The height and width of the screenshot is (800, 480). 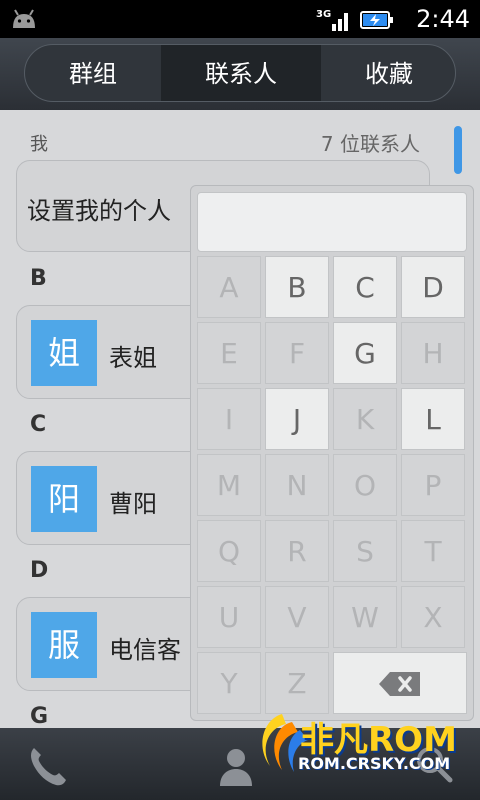 I want to click on section-letter: D, so click(x=39, y=570).